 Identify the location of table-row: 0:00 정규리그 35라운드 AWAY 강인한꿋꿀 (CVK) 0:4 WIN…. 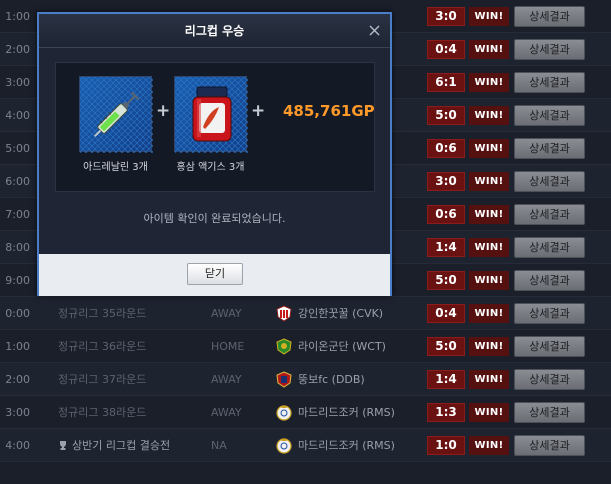
(305, 313).